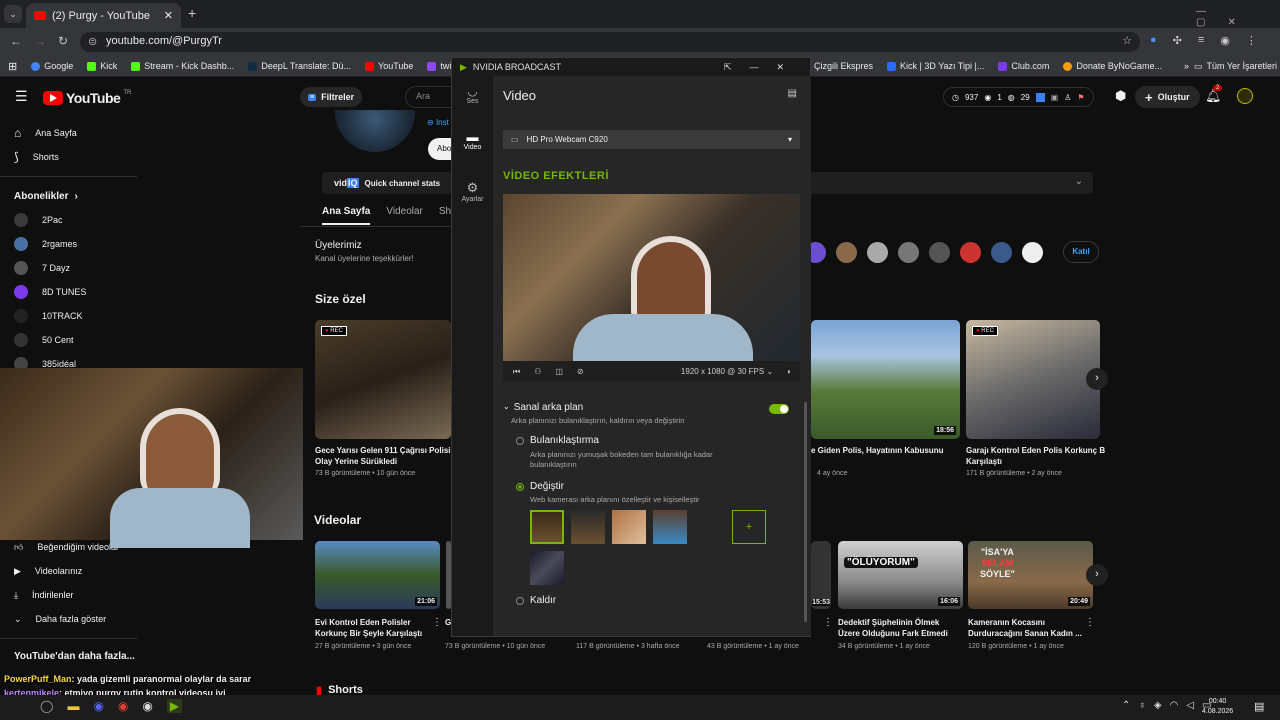 The width and height of the screenshot is (1280, 720). What do you see at coordinates (520, 486) in the screenshot?
I see `radio-button-selected` at bounding box center [520, 486].